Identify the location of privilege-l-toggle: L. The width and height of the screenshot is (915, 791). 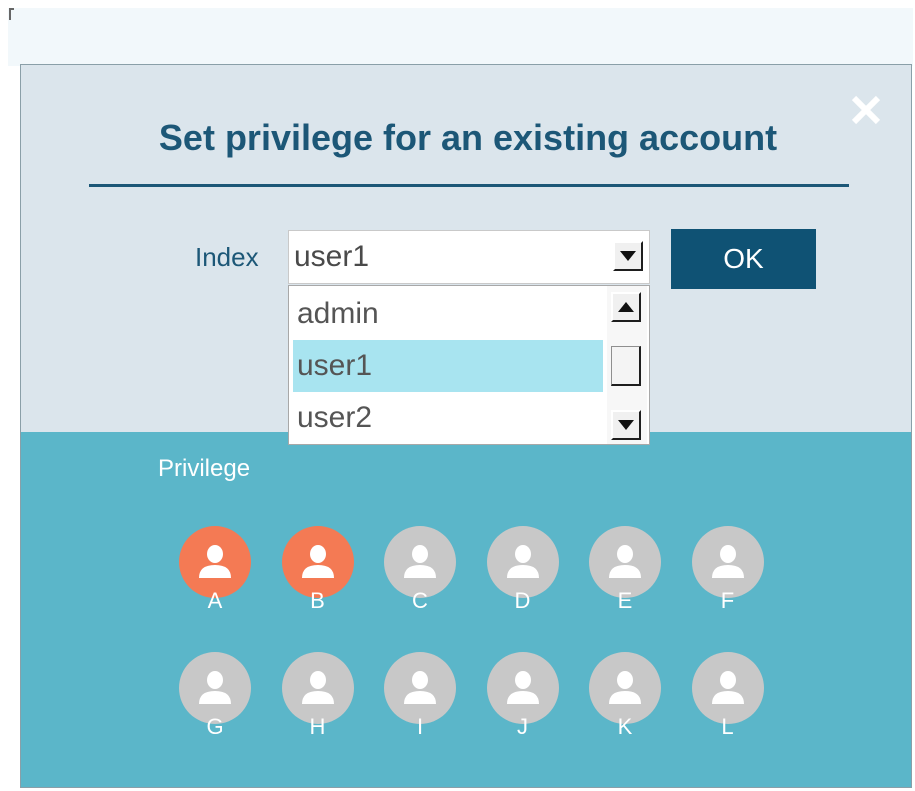
(727, 695).